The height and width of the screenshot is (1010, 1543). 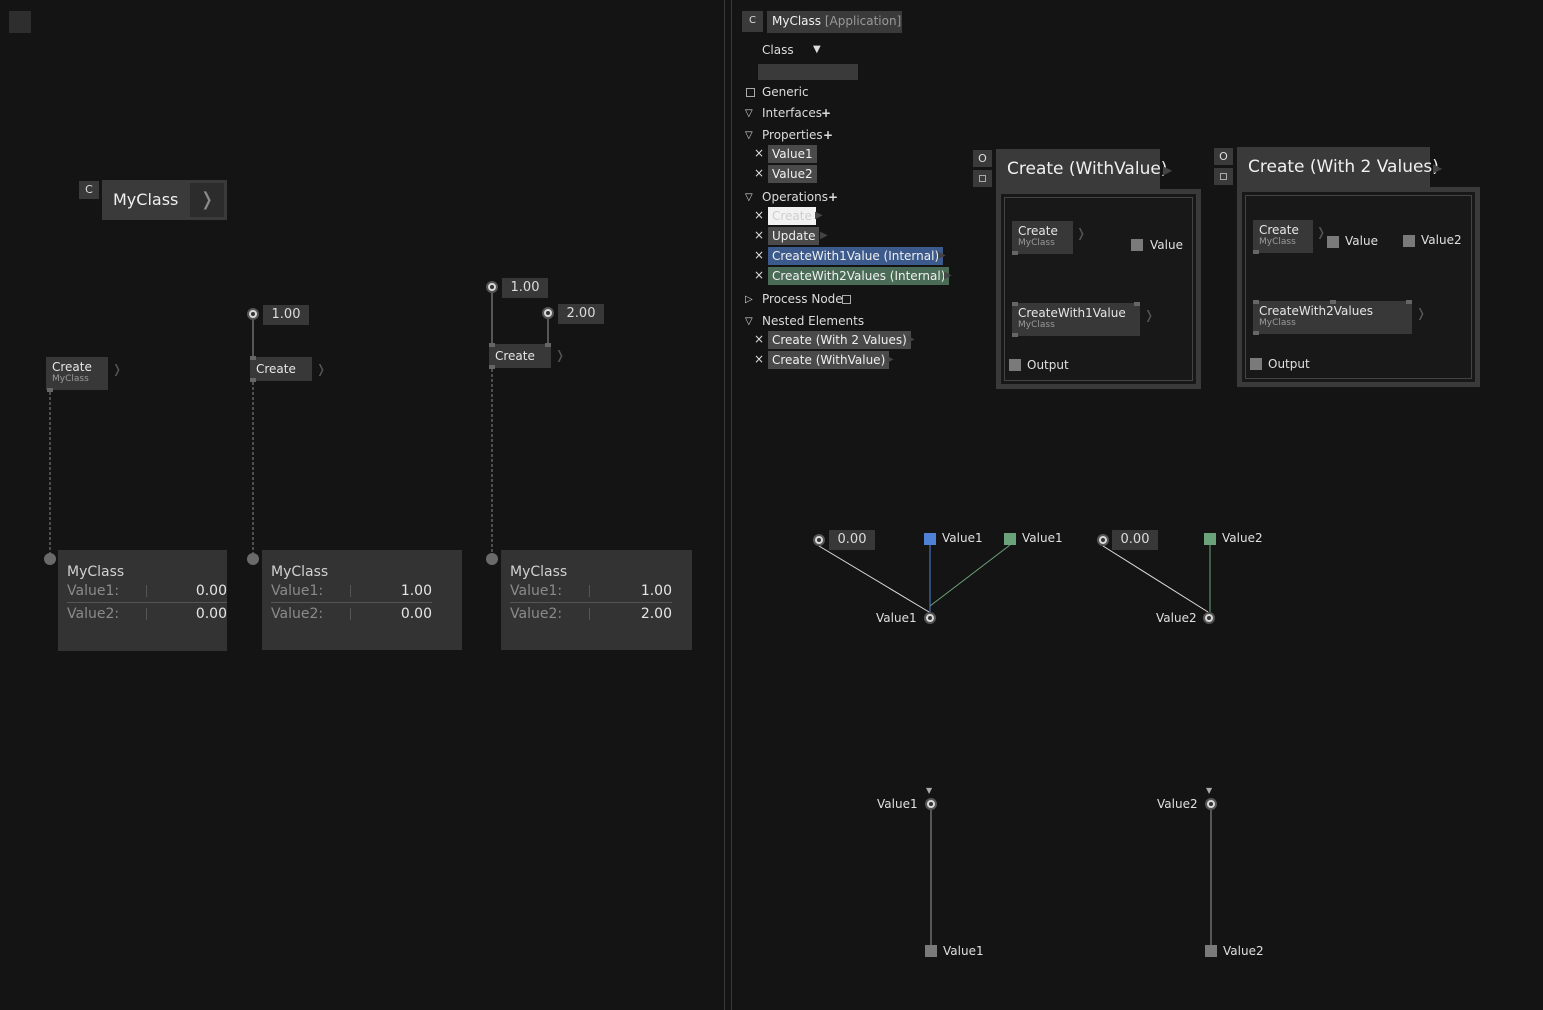 I want to click on add-operation-plus-icon: +, so click(x=833, y=197).